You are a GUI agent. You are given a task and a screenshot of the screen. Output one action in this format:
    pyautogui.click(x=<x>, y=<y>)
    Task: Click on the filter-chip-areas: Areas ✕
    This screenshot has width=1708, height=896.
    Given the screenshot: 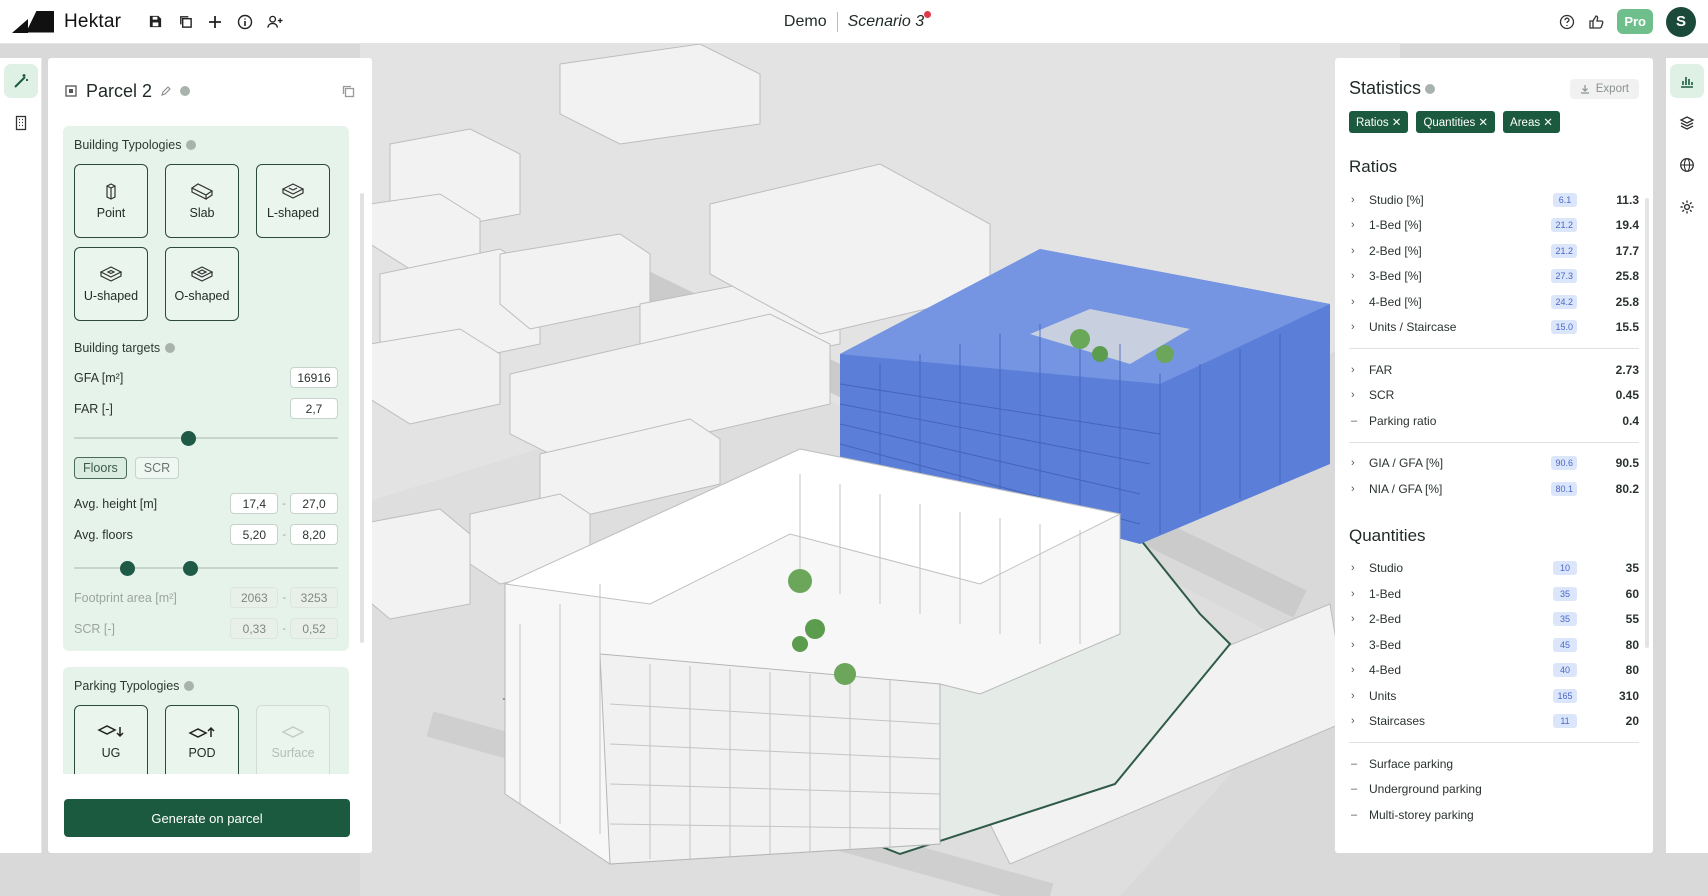 What is the action you would take?
    pyautogui.click(x=1531, y=122)
    